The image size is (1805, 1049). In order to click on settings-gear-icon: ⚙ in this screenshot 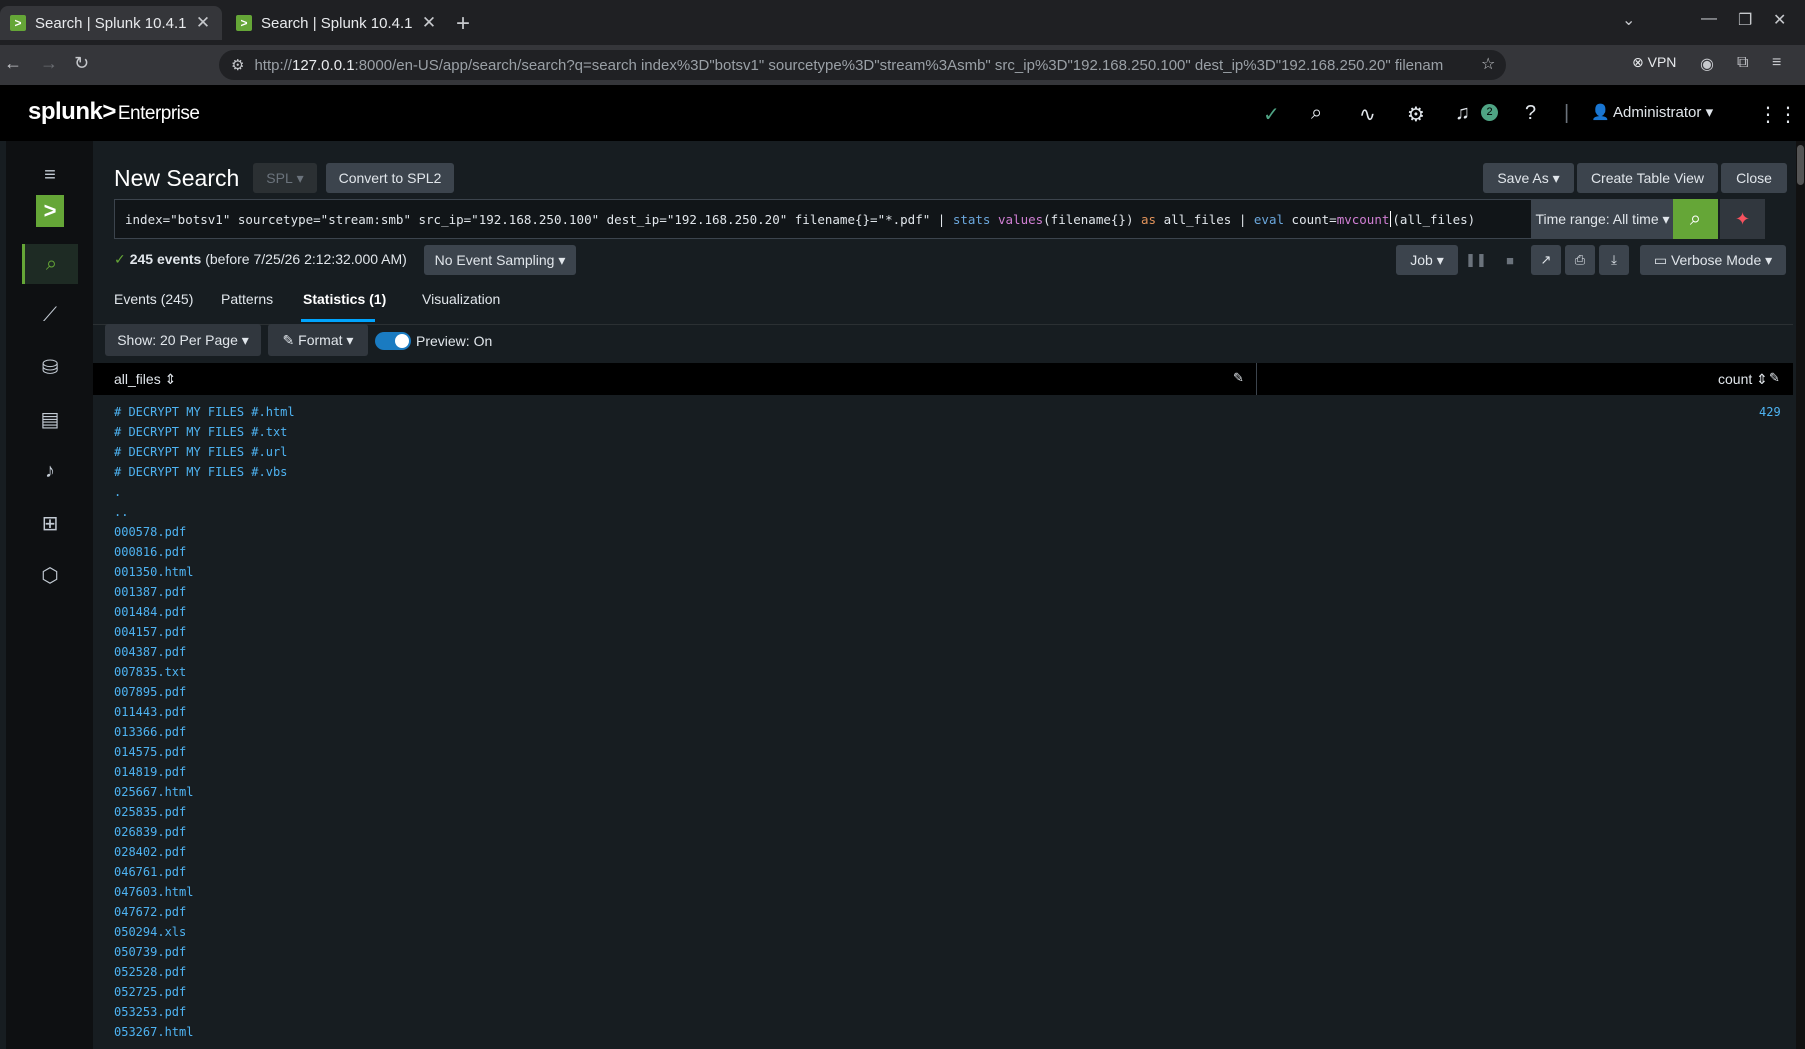, I will do `click(1416, 114)`.